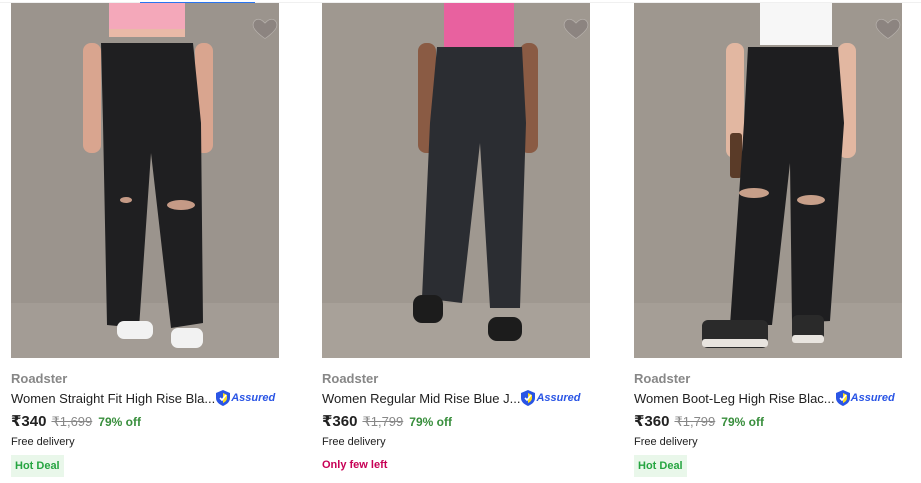 This screenshot has height=483, width=921. What do you see at coordinates (72, 421) in the screenshot?
I see `original-price: ₹1,699` at bounding box center [72, 421].